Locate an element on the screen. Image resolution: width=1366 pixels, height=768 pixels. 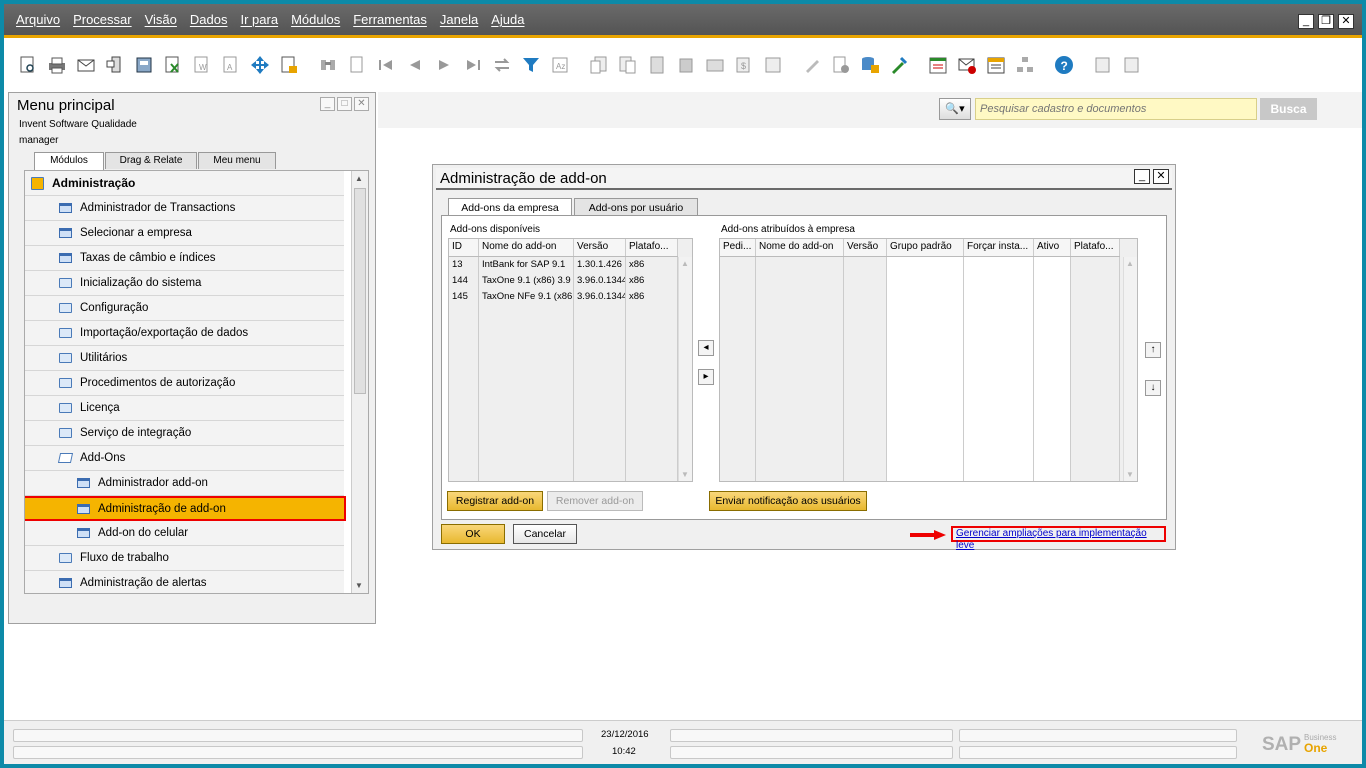
menu-modulos: Módulos is located at coordinates (315, 19).